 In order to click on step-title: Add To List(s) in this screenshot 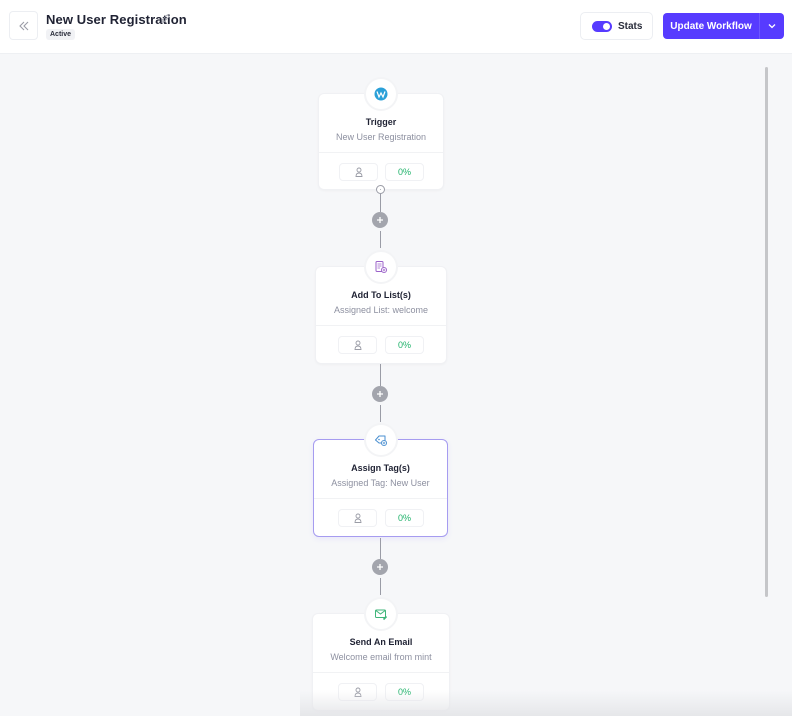, I will do `click(381, 295)`.